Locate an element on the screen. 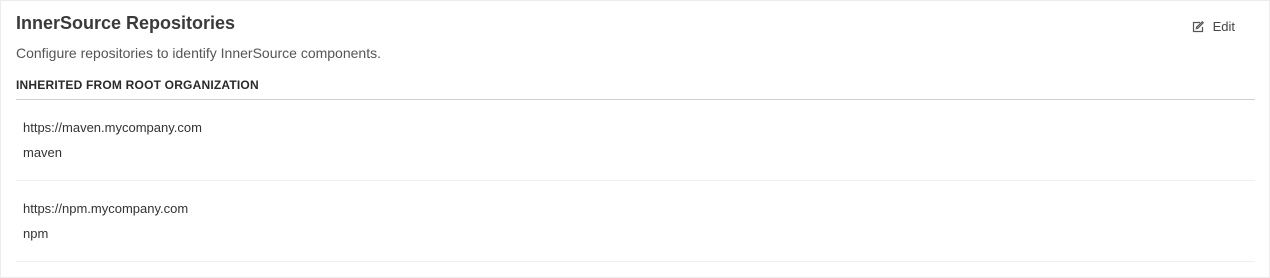 The height and width of the screenshot is (278, 1270). repository-url: https://maven.mycompany.com is located at coordinates (112, 127).